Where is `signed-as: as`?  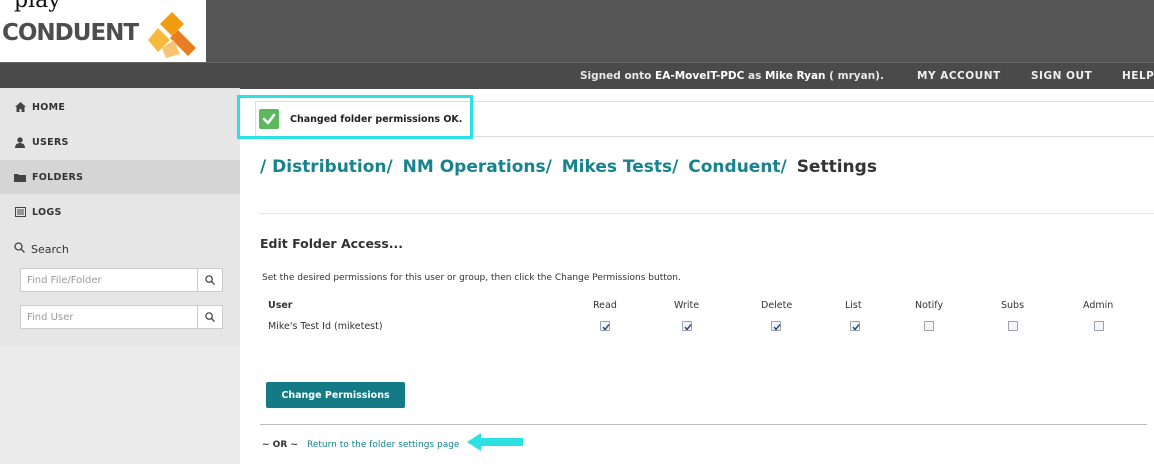
signed-as: as is located at coordinates (754, 76).